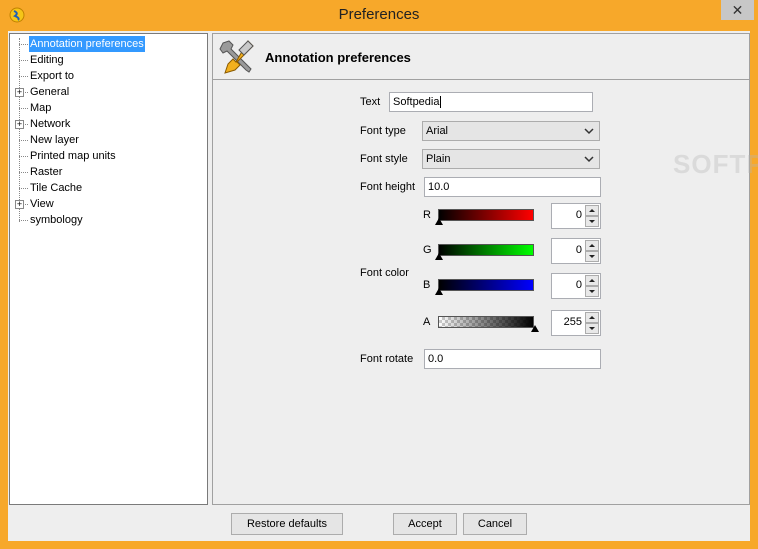 This screenshot has width=758, height=549. What do you see at coordinates (481, 57) in the screenshot?
I see `panel-header: Annotation preferences` at bounding box center [481, 57].